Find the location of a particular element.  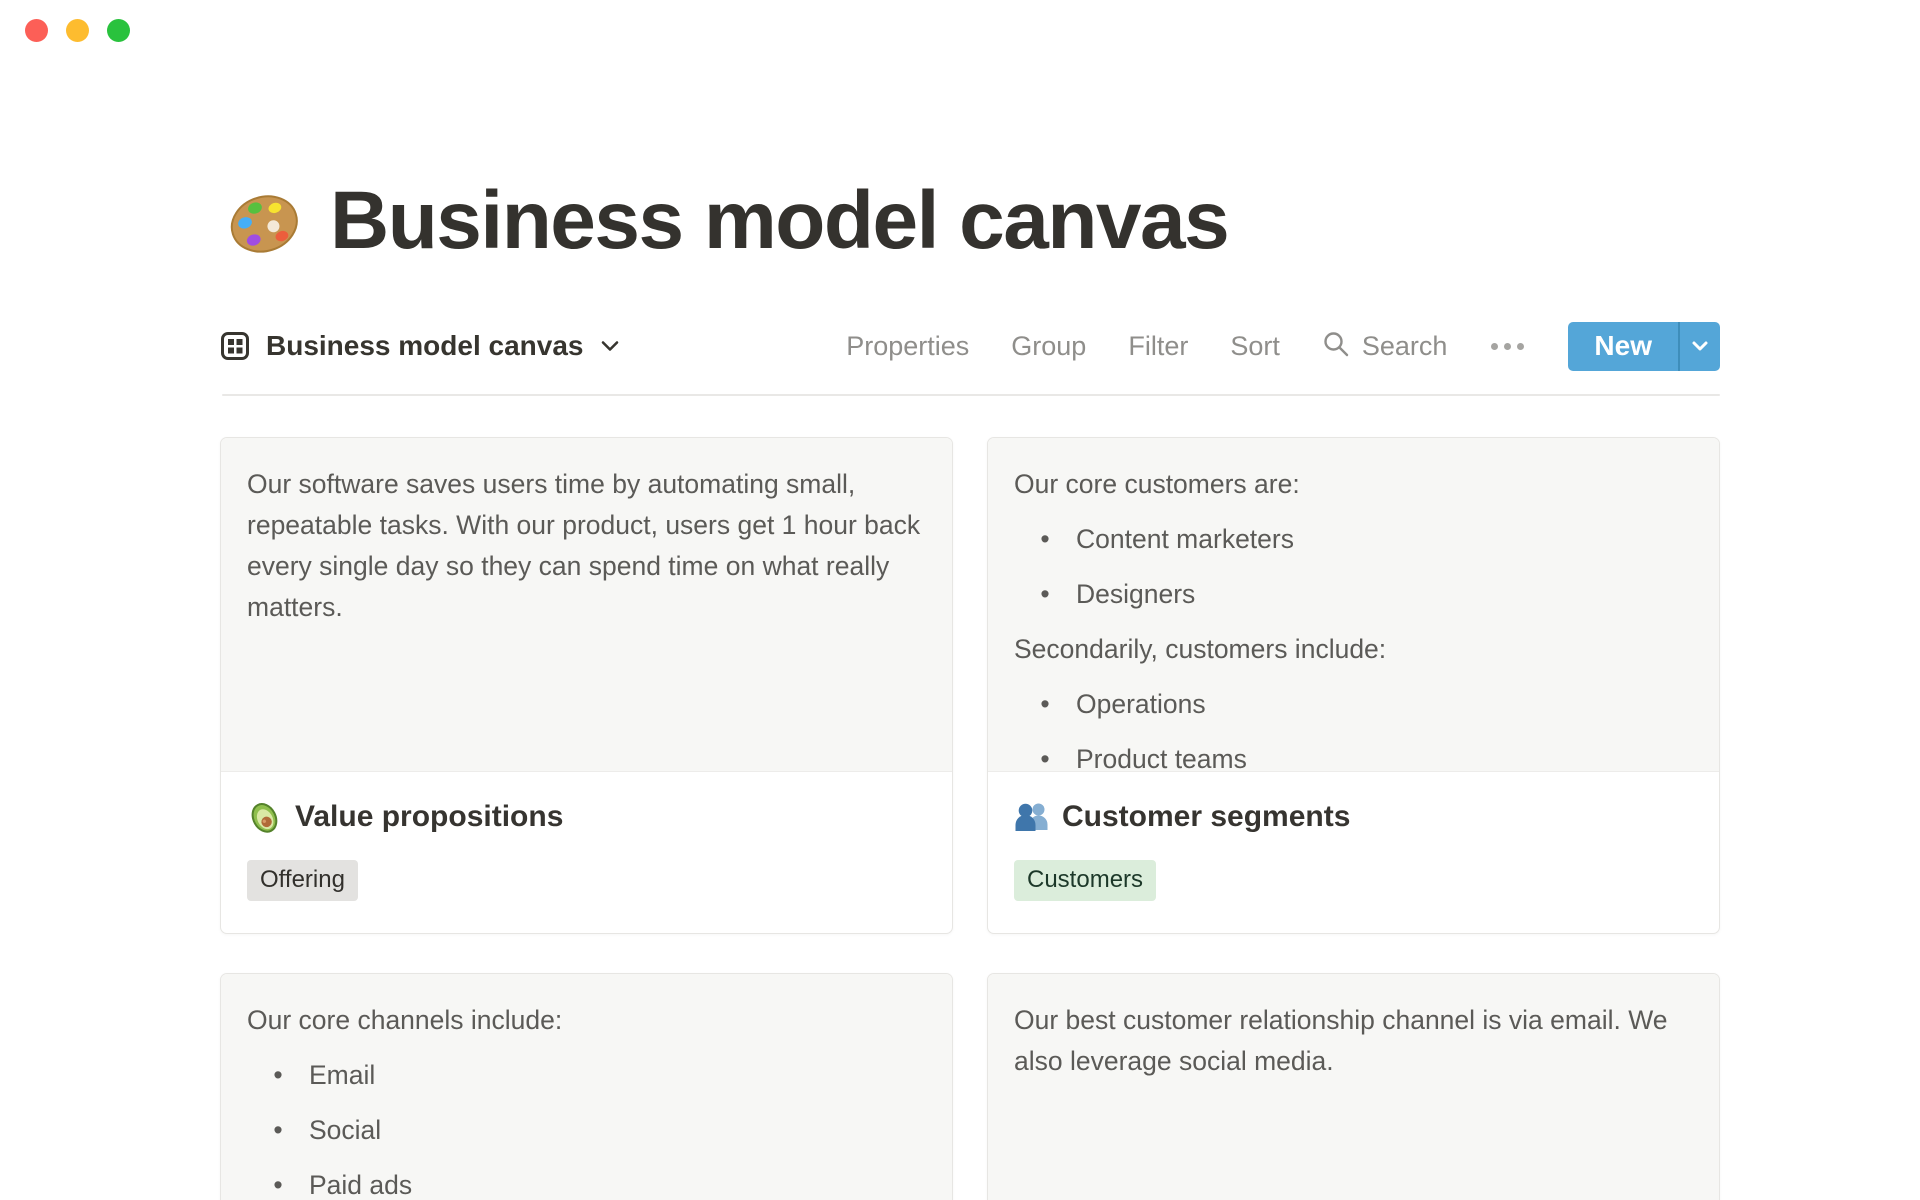

card-footer: Customer segments Customers is located at coordinates (1353, 847).